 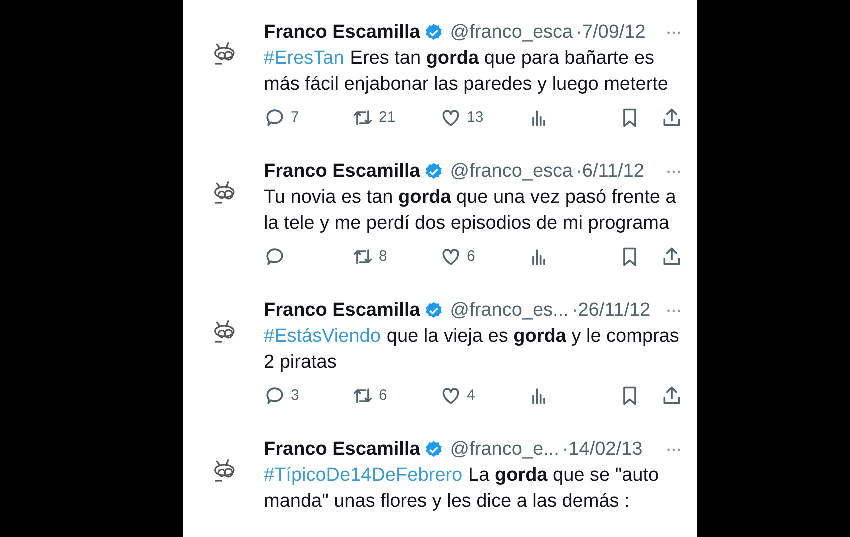 I want to click on hashtag-link: #TípicoDe14DeFebrero, so click(x=363, y=475).